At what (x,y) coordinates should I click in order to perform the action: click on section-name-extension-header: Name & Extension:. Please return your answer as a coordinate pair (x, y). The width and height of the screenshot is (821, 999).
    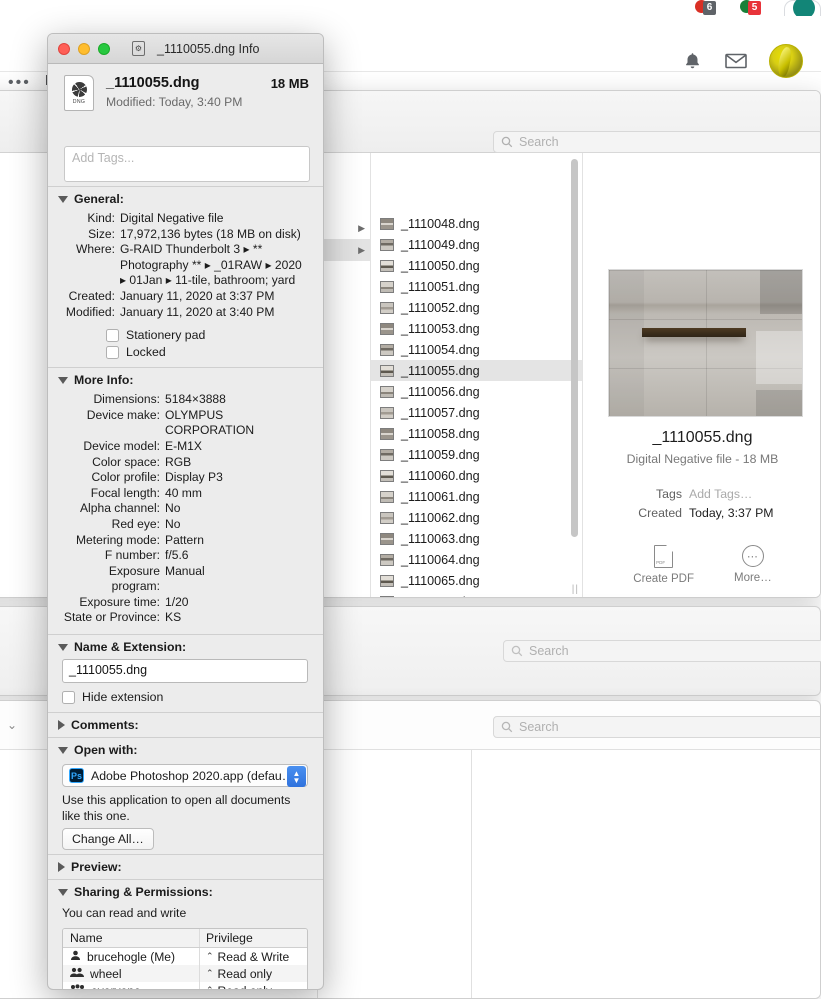
    Looking at the image, I should click on (185, 647).